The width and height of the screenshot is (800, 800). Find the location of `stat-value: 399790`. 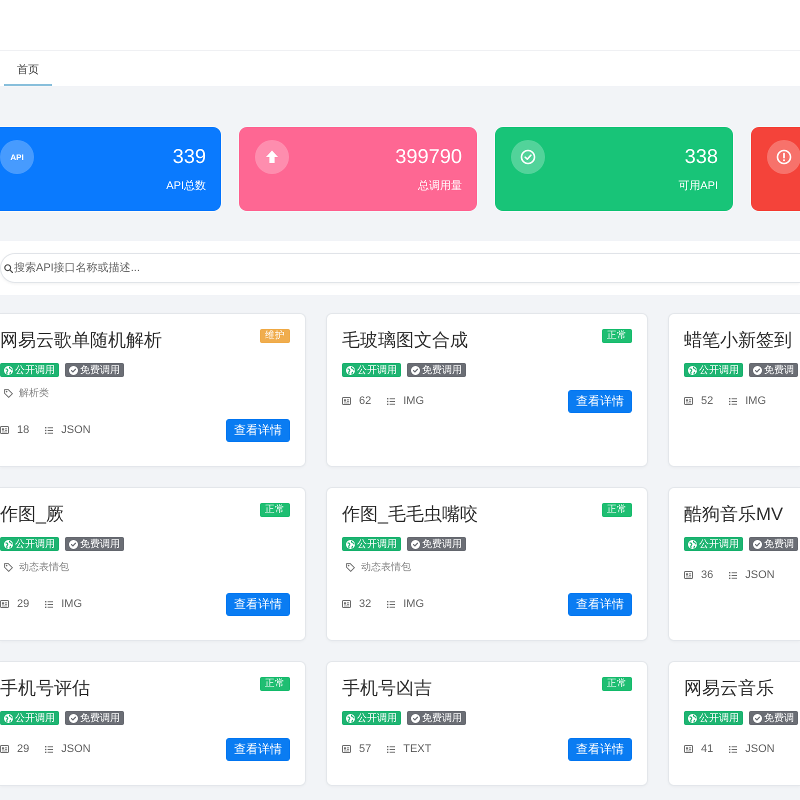

stat-value: 399790 is located at coordinates (428, 157).